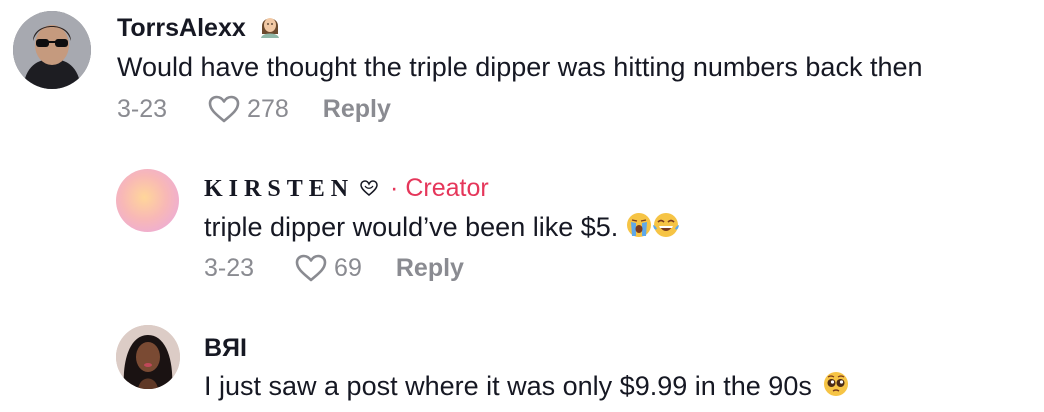 The image size is (1044, 412). Describe the element at coordinates (666, 228) in the screenshot. I see `tears-of-joy-emoji-icon` at that location.